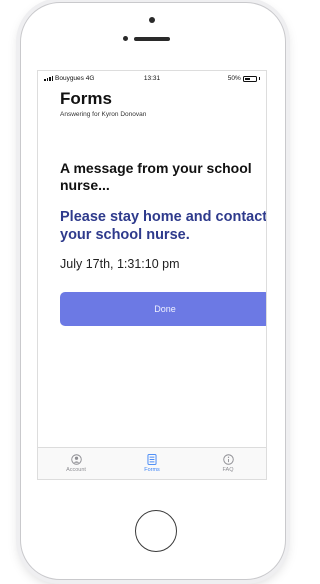 This screenshot has height=584, width=320. I want to click on tab-forms: Forms, so click(152, 463).